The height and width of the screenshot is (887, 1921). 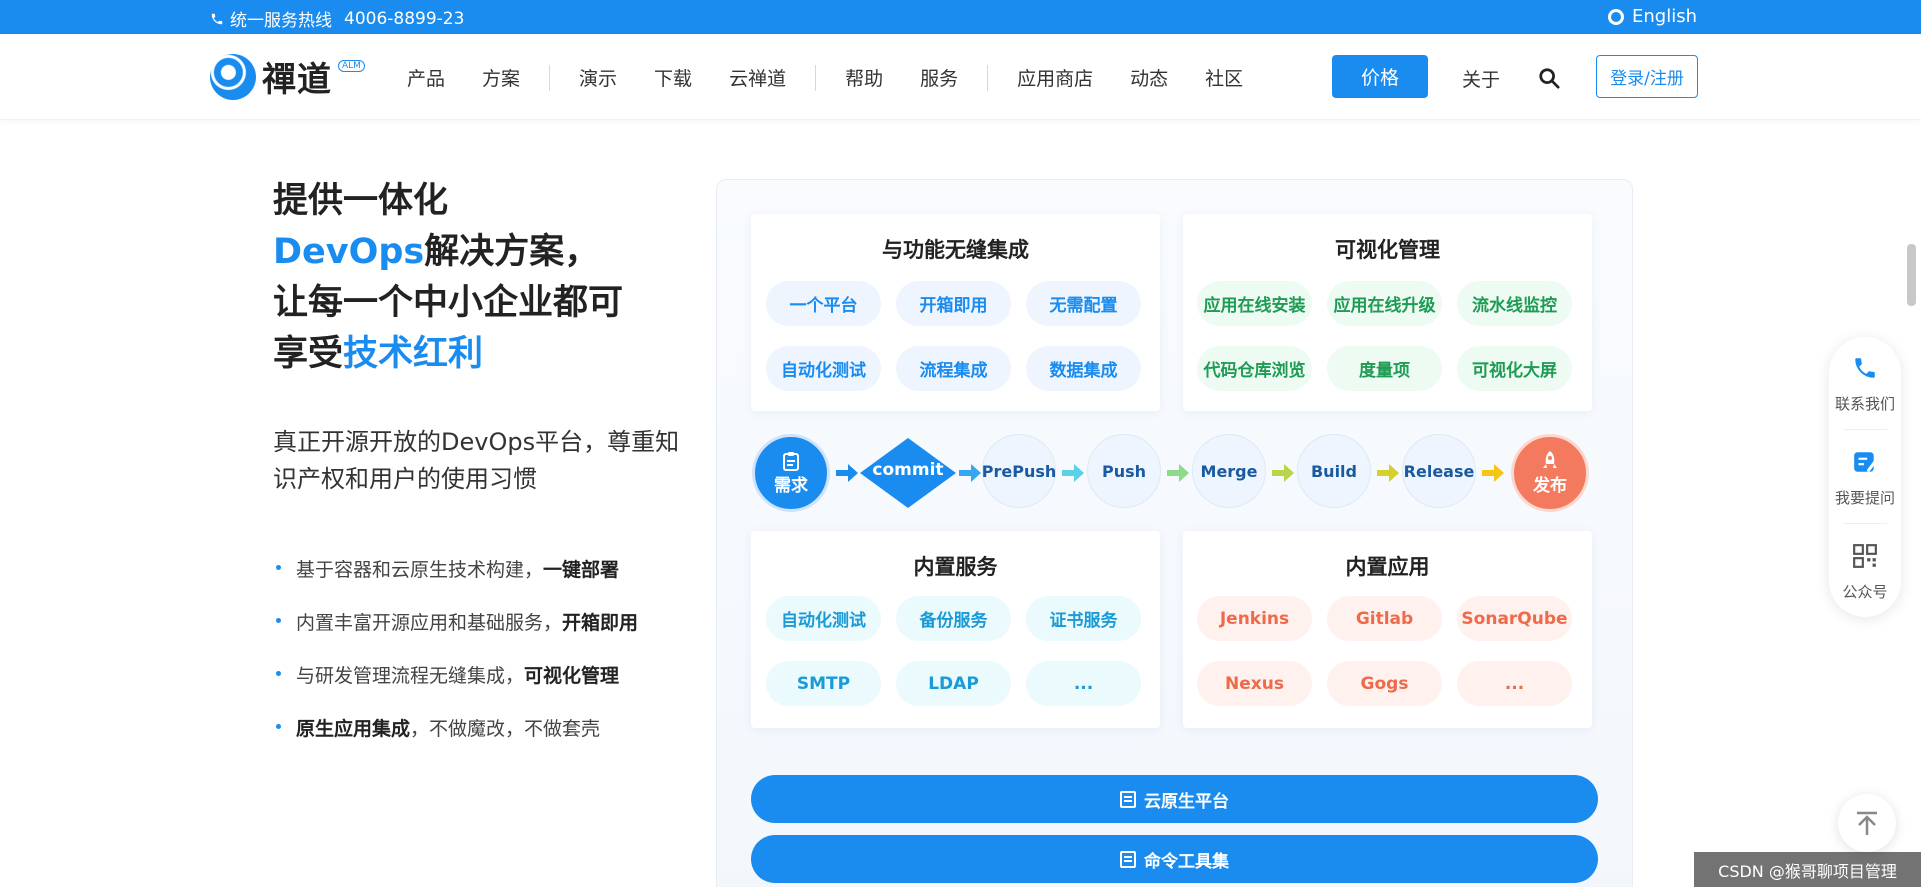 What do you see at coordinates (455, 687) in the screenshot?
I see `feature-item: 与研发管理流程无缝集成，可视化管理` at bounding box center [455, 687].